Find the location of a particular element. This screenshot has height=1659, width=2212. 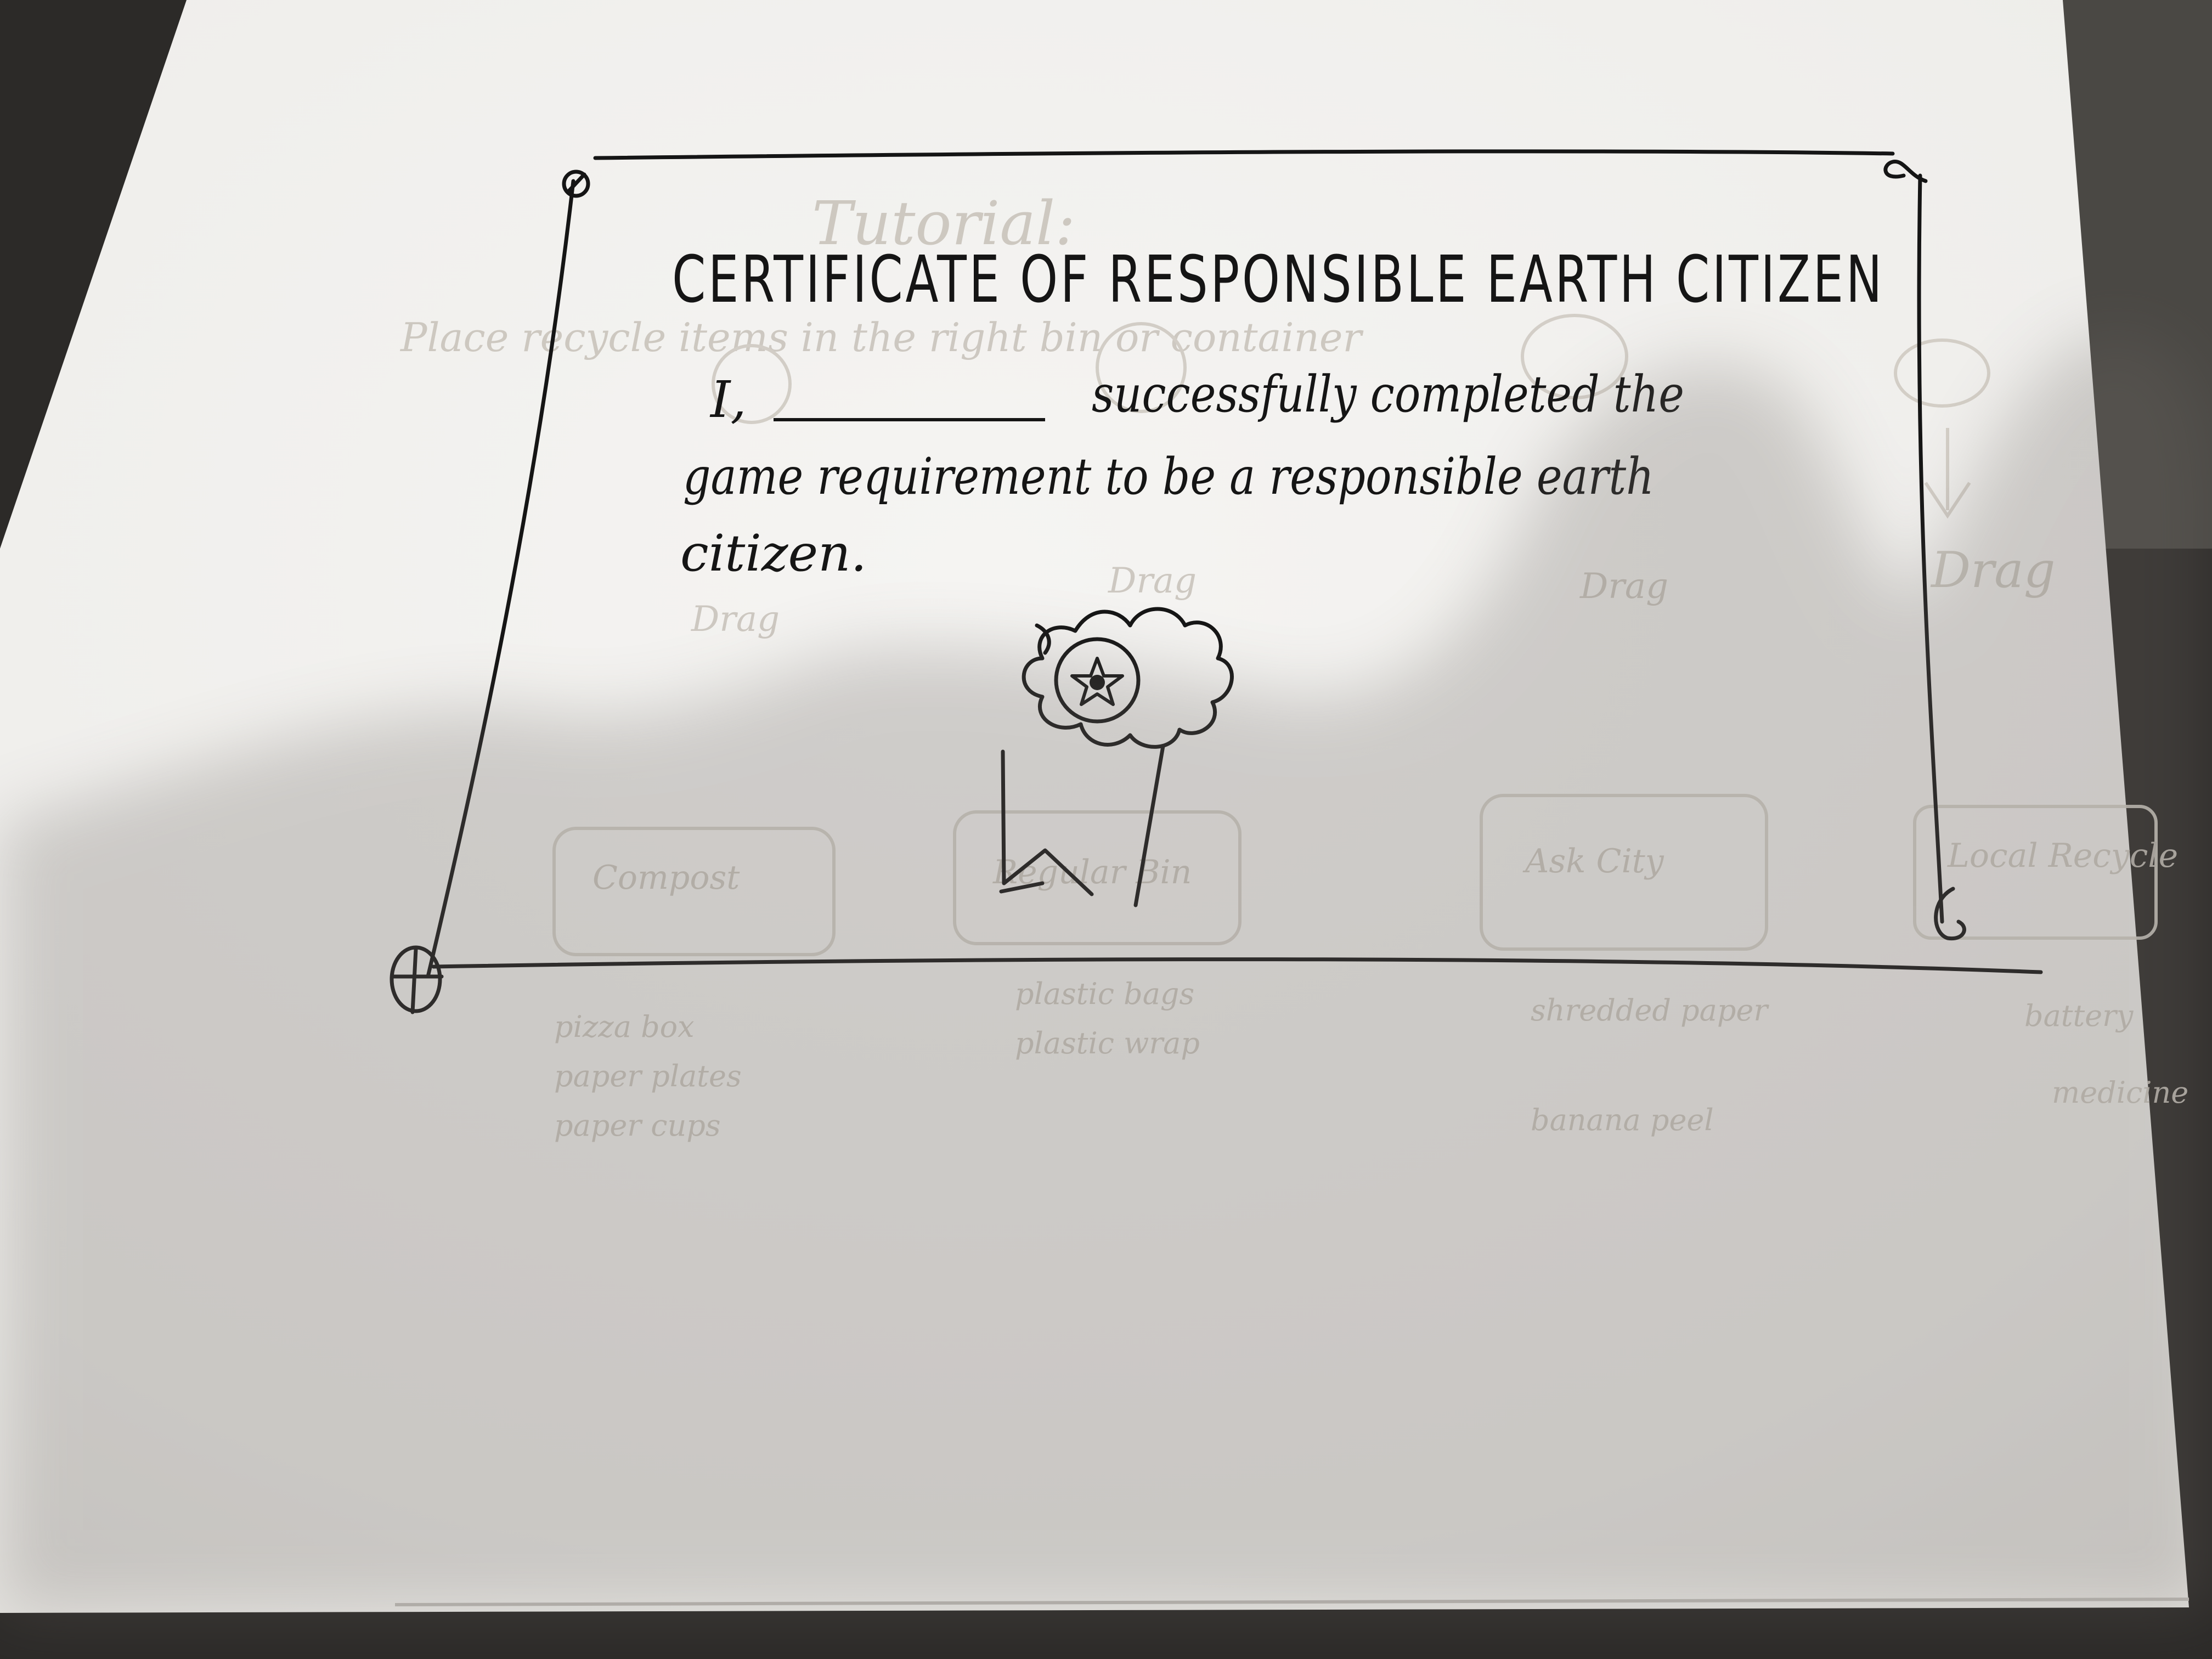

ghost-drag-1: Drag is located at coordinates (735, 620).